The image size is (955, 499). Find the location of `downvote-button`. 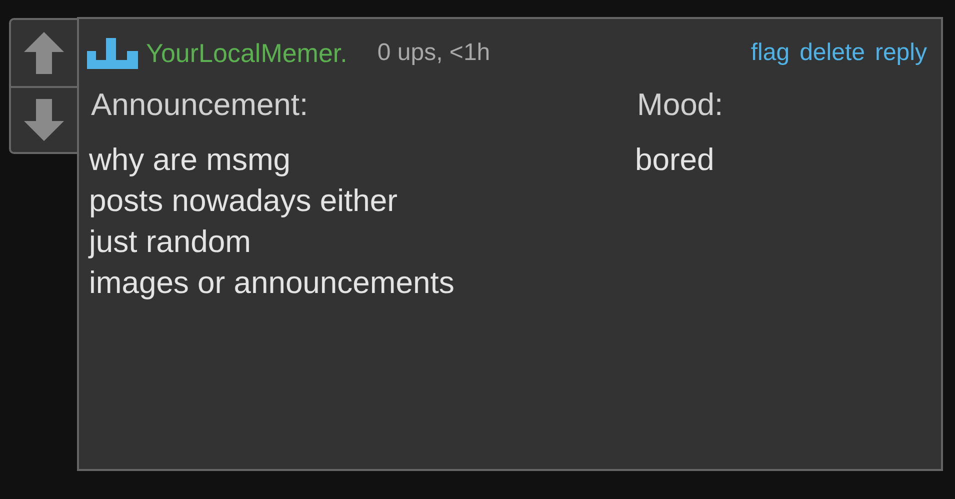

downvote-button is located at coordinates (44, 119).